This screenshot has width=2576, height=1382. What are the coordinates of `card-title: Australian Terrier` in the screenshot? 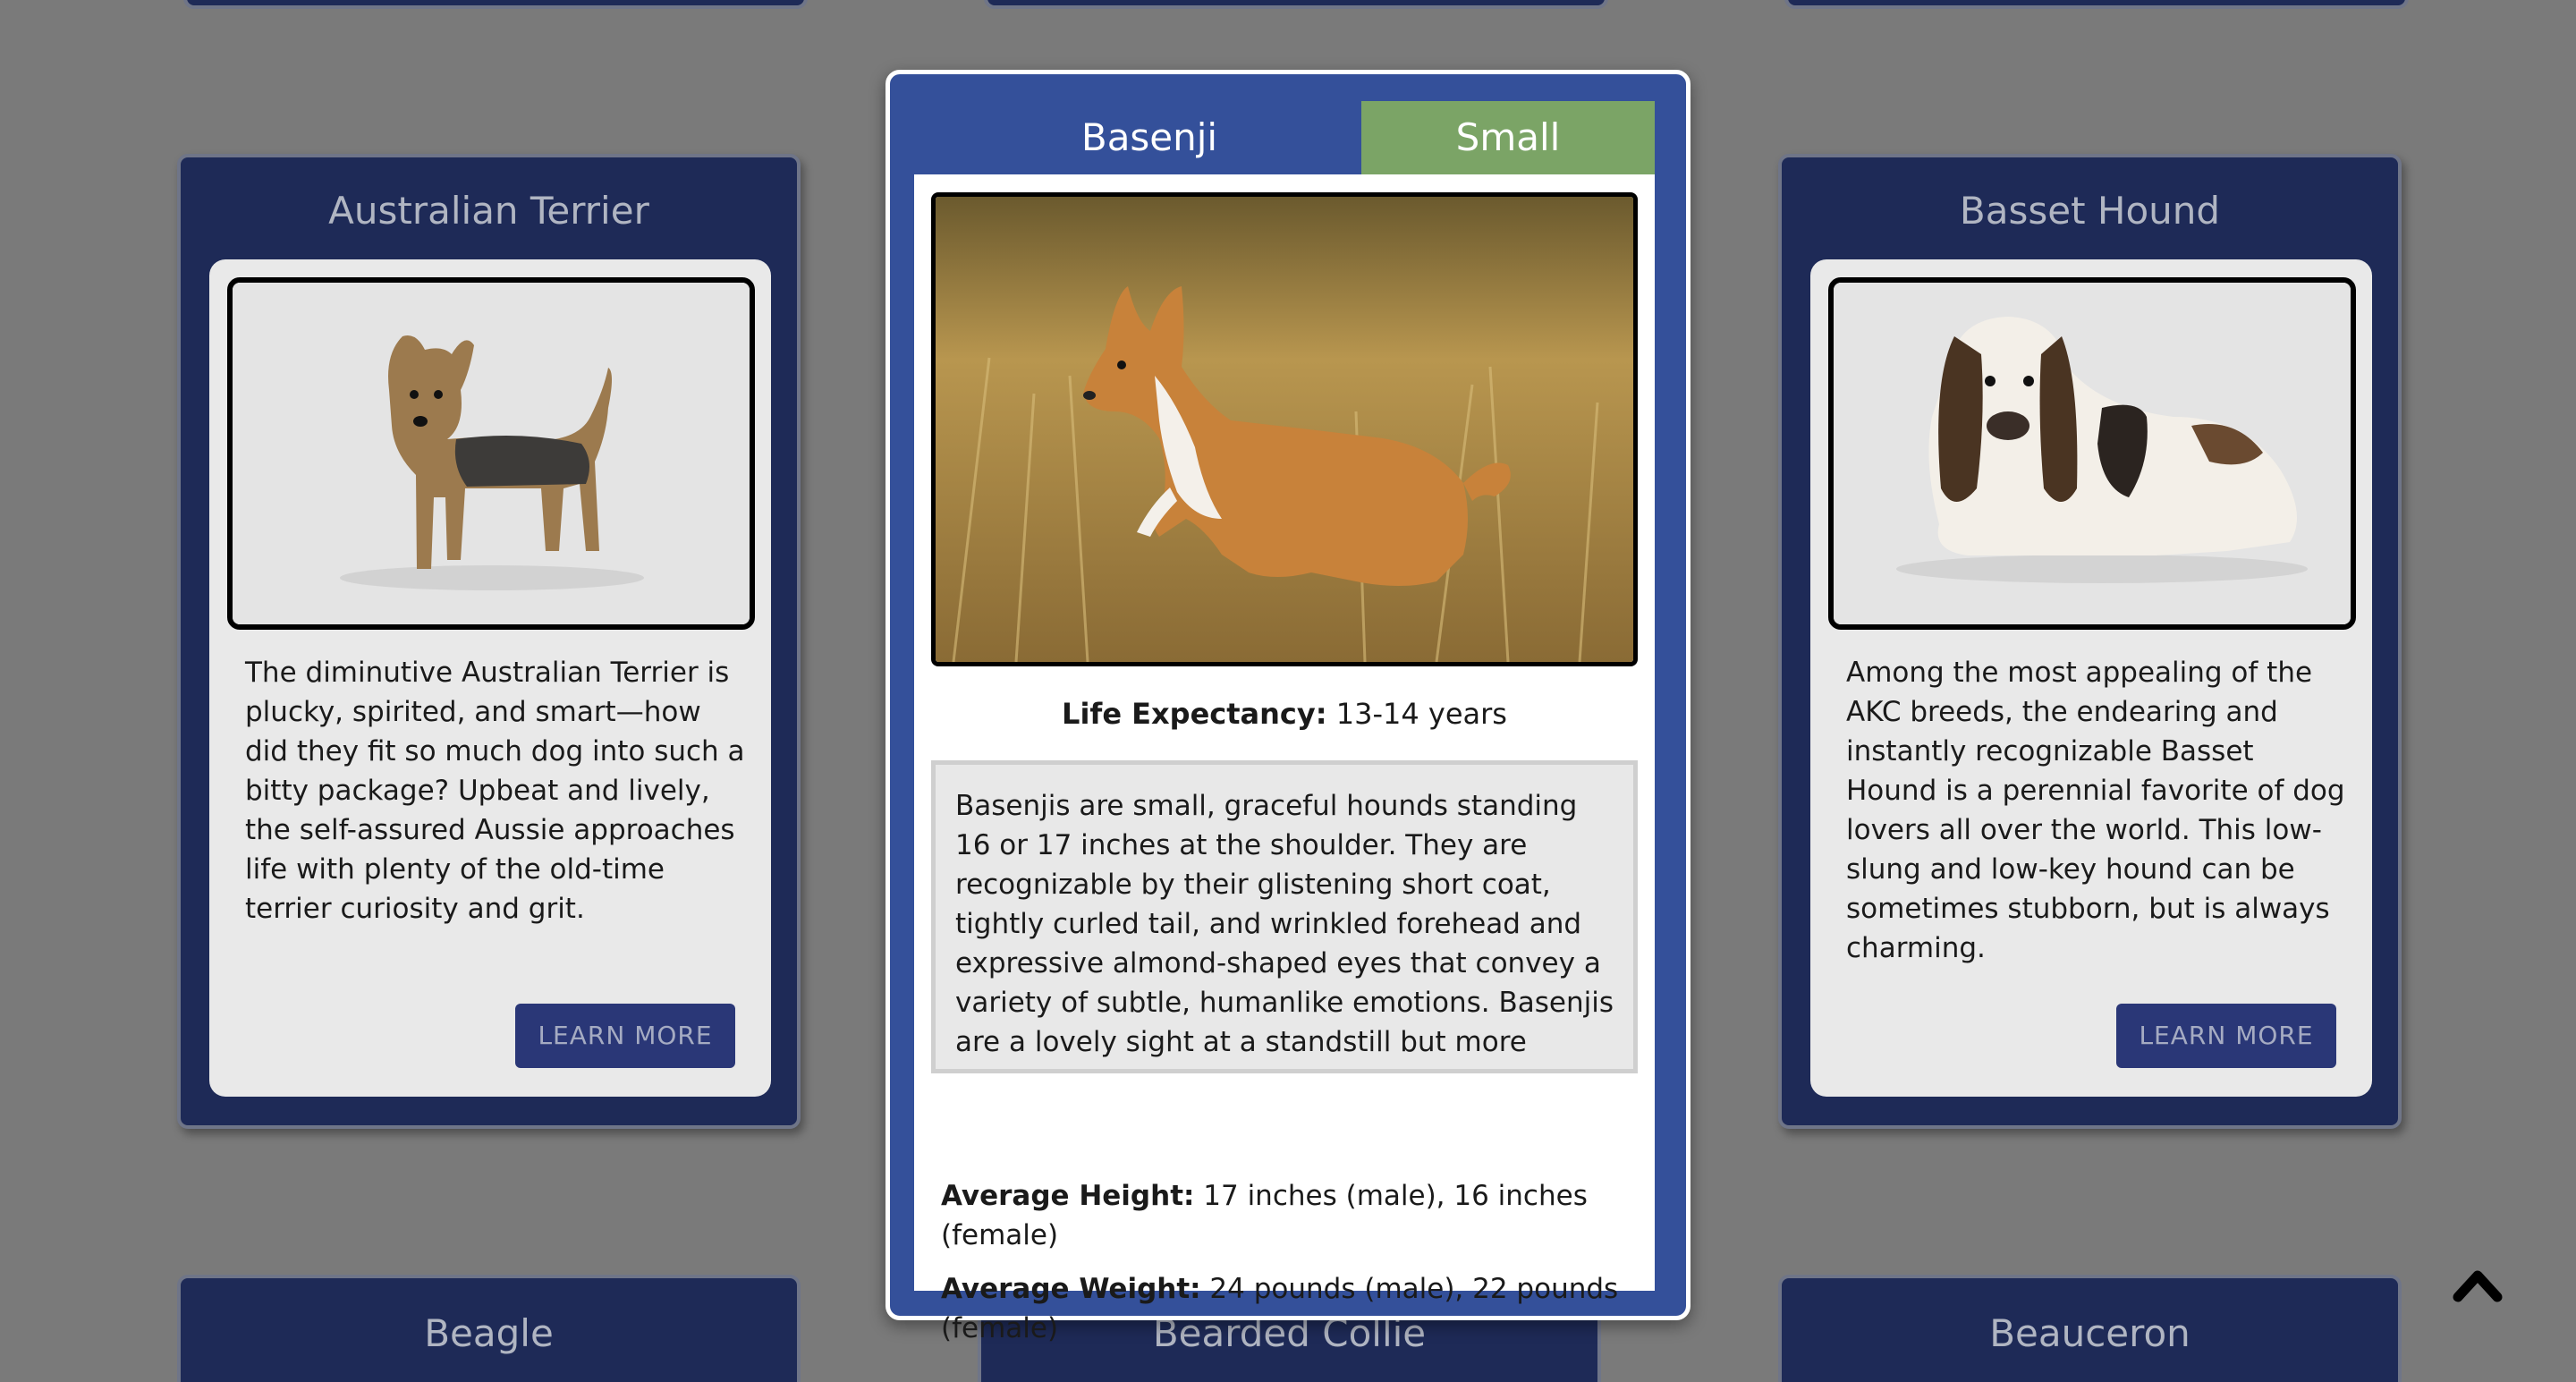 It's located at (488, 211).